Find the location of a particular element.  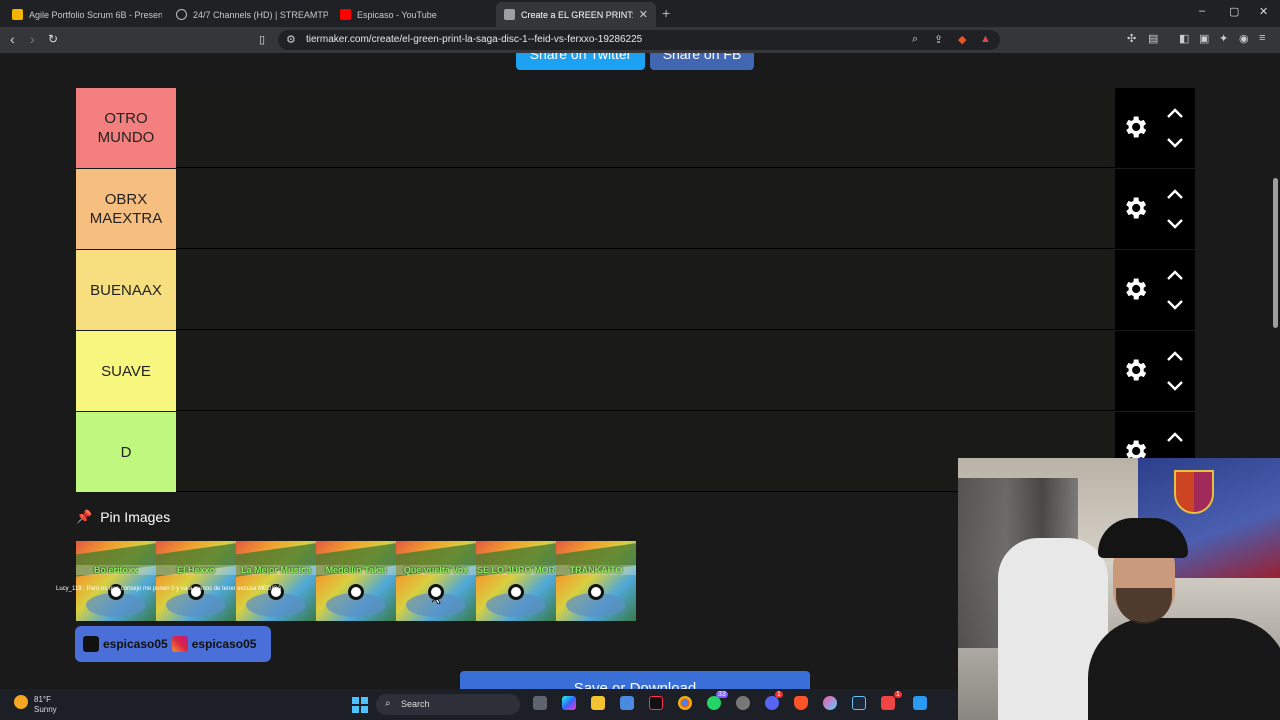

pin-images-label: Pin Images is located at coordinates (135, 517).